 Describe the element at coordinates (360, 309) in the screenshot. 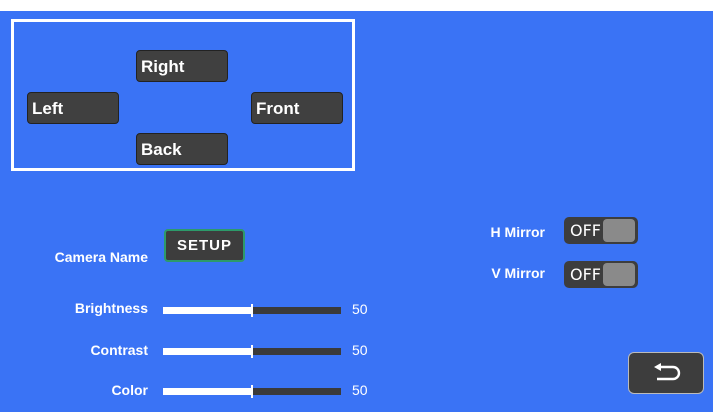

I see `brightness-value: 50` at that location.